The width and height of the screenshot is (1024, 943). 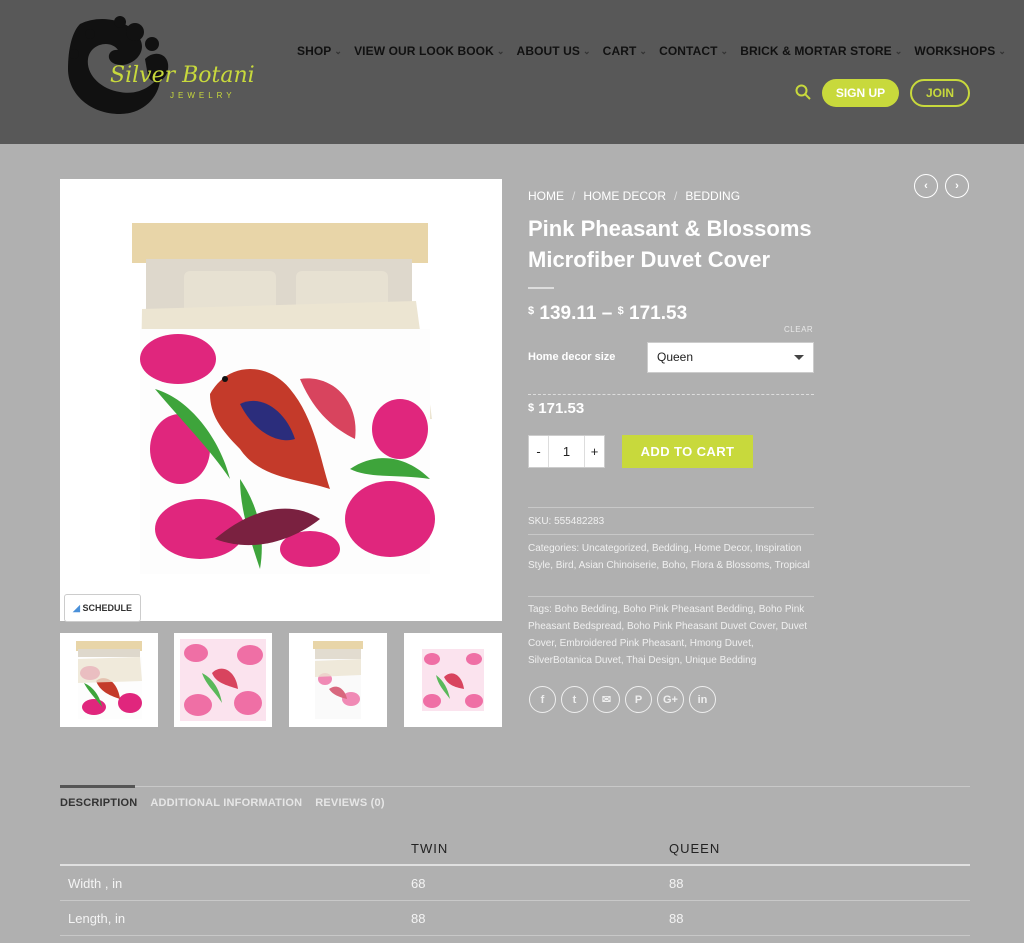 What do you see at coordinates (95, 883) in the screenshot?
I see `table-cell: Width , in` at bounding box center [95, 883].